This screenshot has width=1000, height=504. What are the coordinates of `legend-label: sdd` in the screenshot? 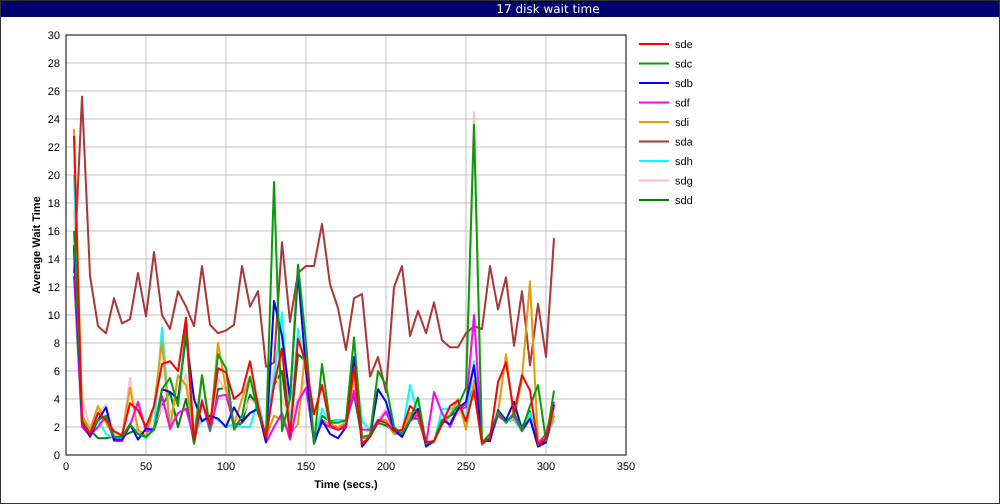 It's located at (684, 201).